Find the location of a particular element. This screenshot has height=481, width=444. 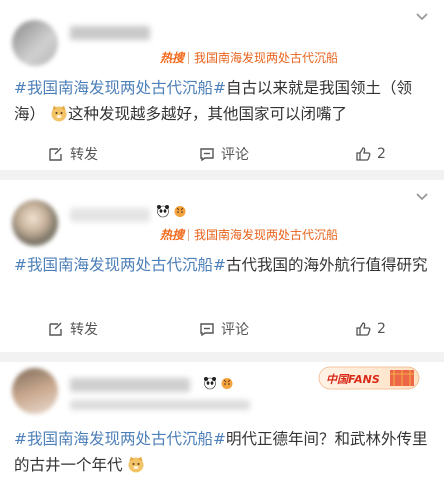

china-fans-badge-art: 中国FANS is located at coordinates (369, 378).